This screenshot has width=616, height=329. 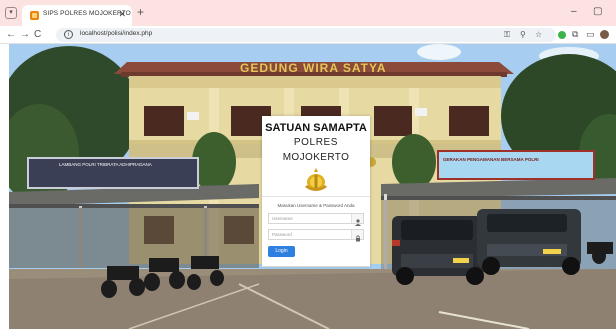 I want to click on username-field, so click(x=316, y=219).